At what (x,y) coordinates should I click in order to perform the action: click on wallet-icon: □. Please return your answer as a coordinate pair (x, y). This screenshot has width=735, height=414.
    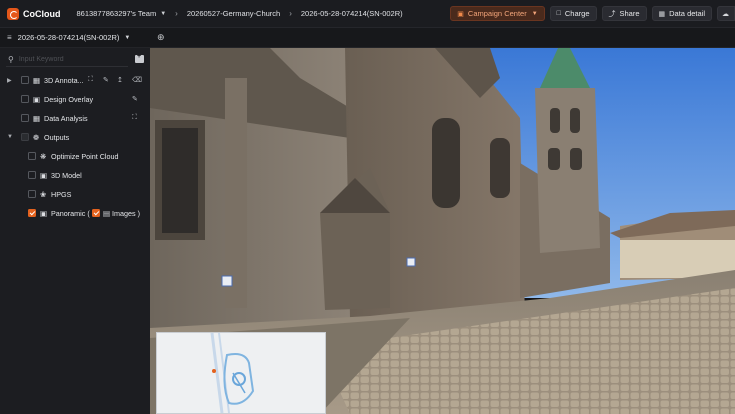
    Looking at the image, I should click on (558, 13).